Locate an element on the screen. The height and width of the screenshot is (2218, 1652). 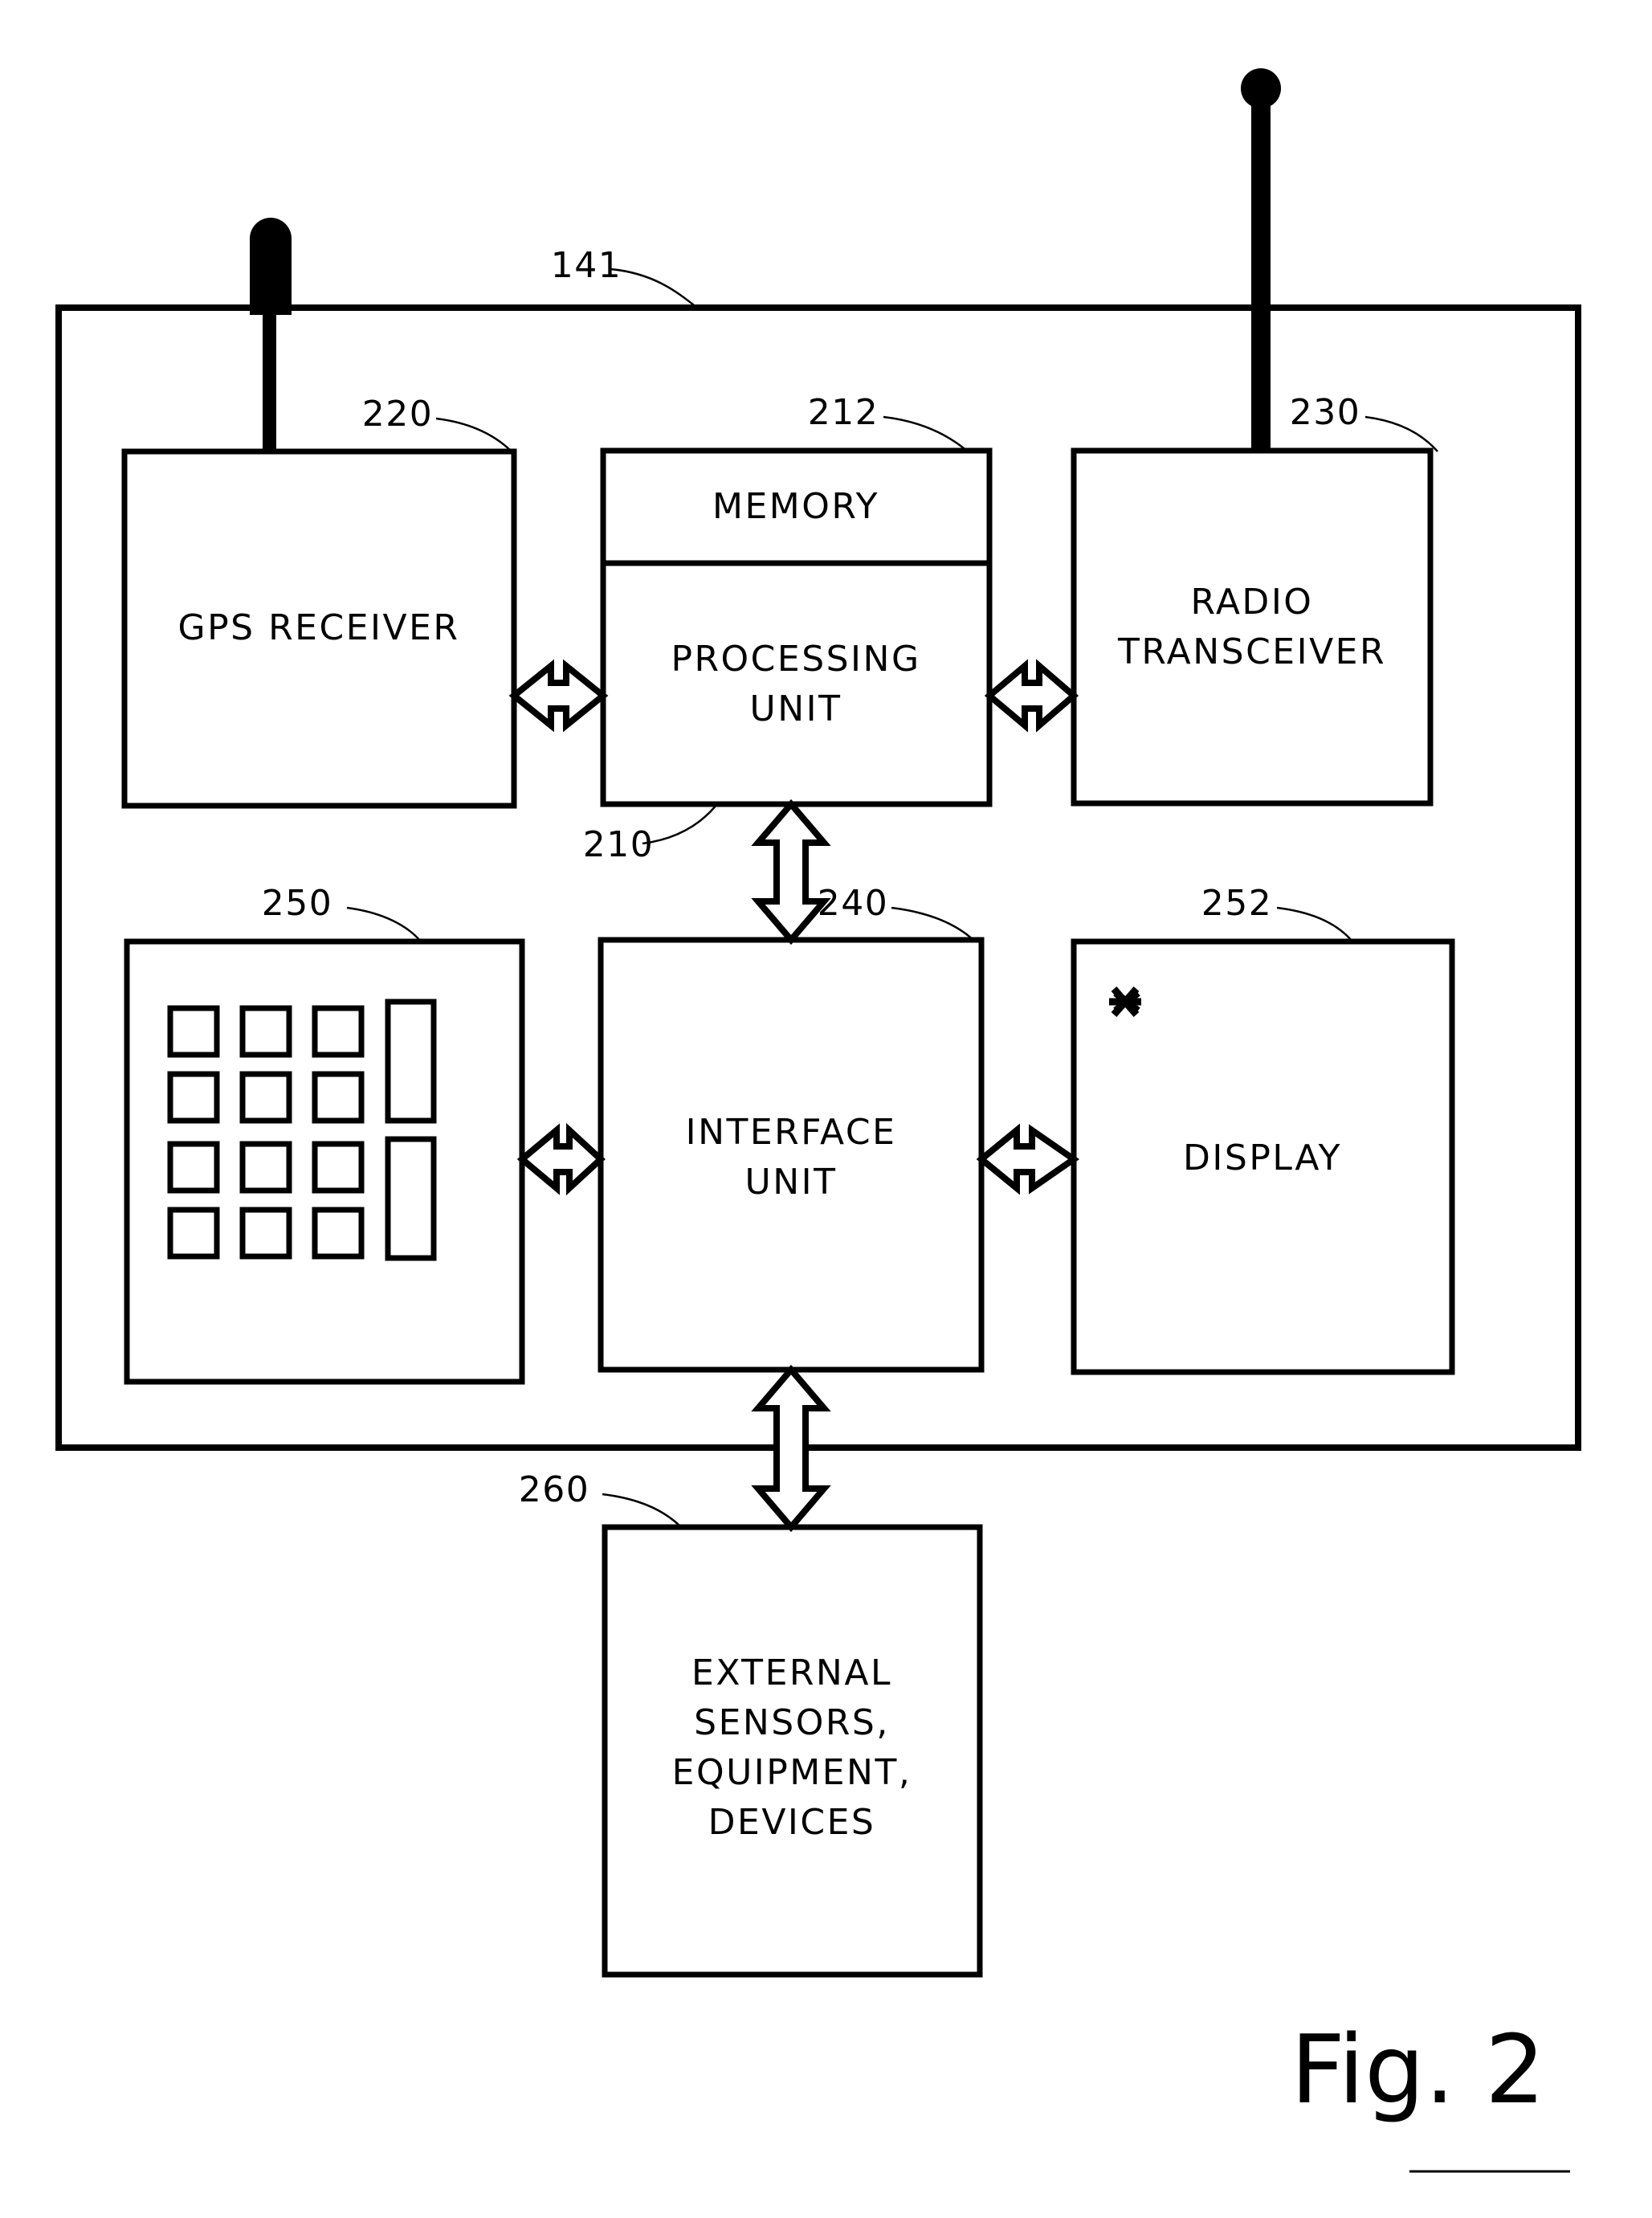
interface-unit-label-line1: INTERFACE is located at coordinates (791, 1132).